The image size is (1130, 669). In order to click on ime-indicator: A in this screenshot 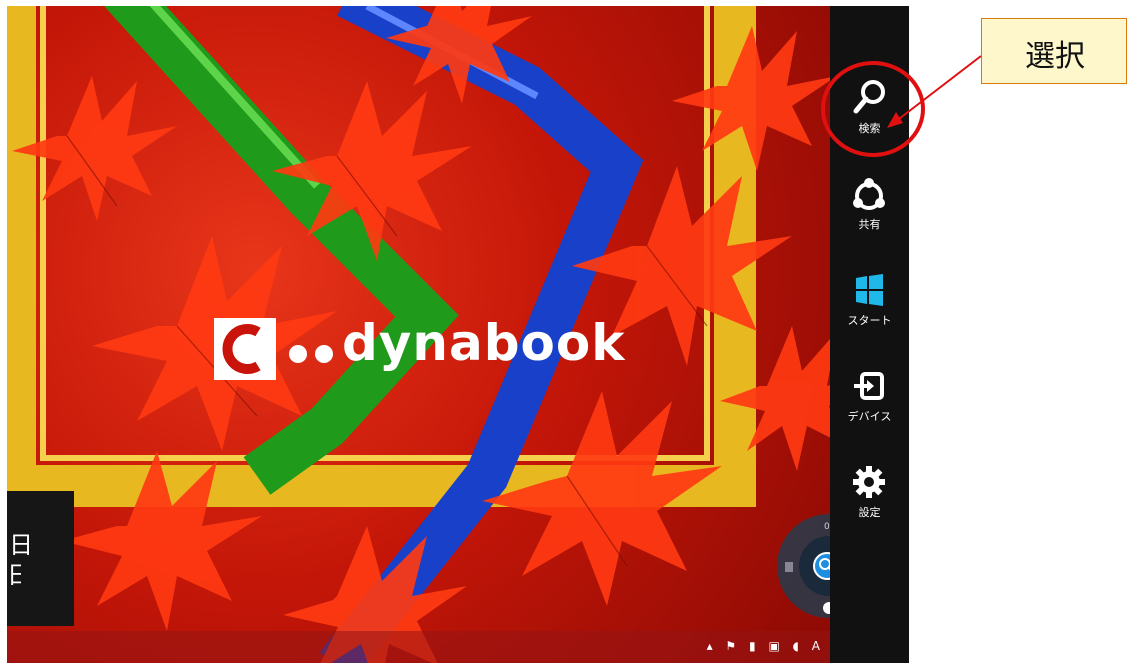, I will do `click(816, 646)`.